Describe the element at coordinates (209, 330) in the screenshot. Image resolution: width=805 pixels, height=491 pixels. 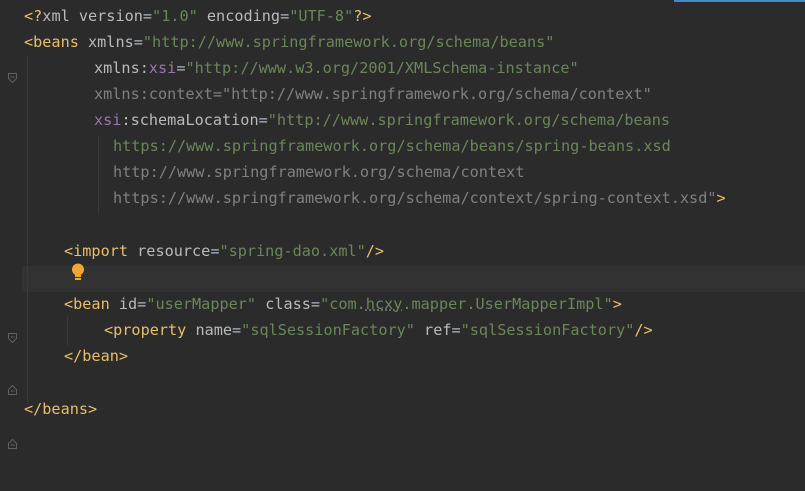
I see `token: name` at that location.